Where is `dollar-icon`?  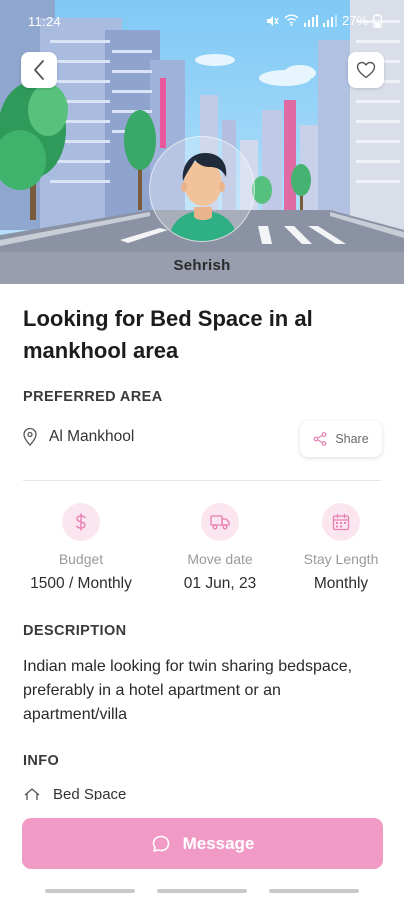
dollar-icon is located at coordinates (81, 522).